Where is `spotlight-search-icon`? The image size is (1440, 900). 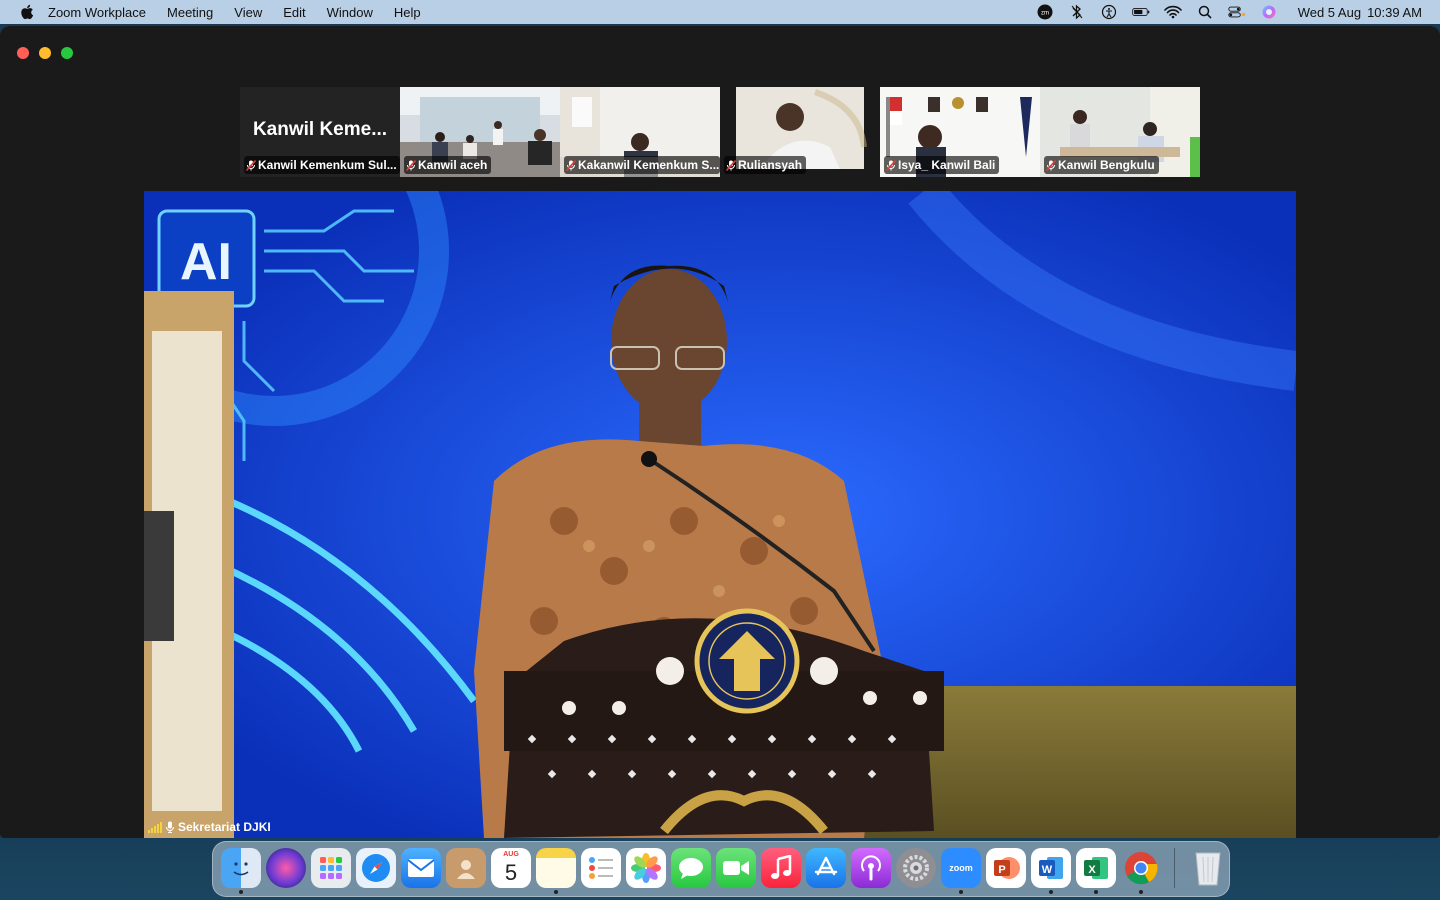
spotlight-search-icon is located at coordinates (1205, 12).